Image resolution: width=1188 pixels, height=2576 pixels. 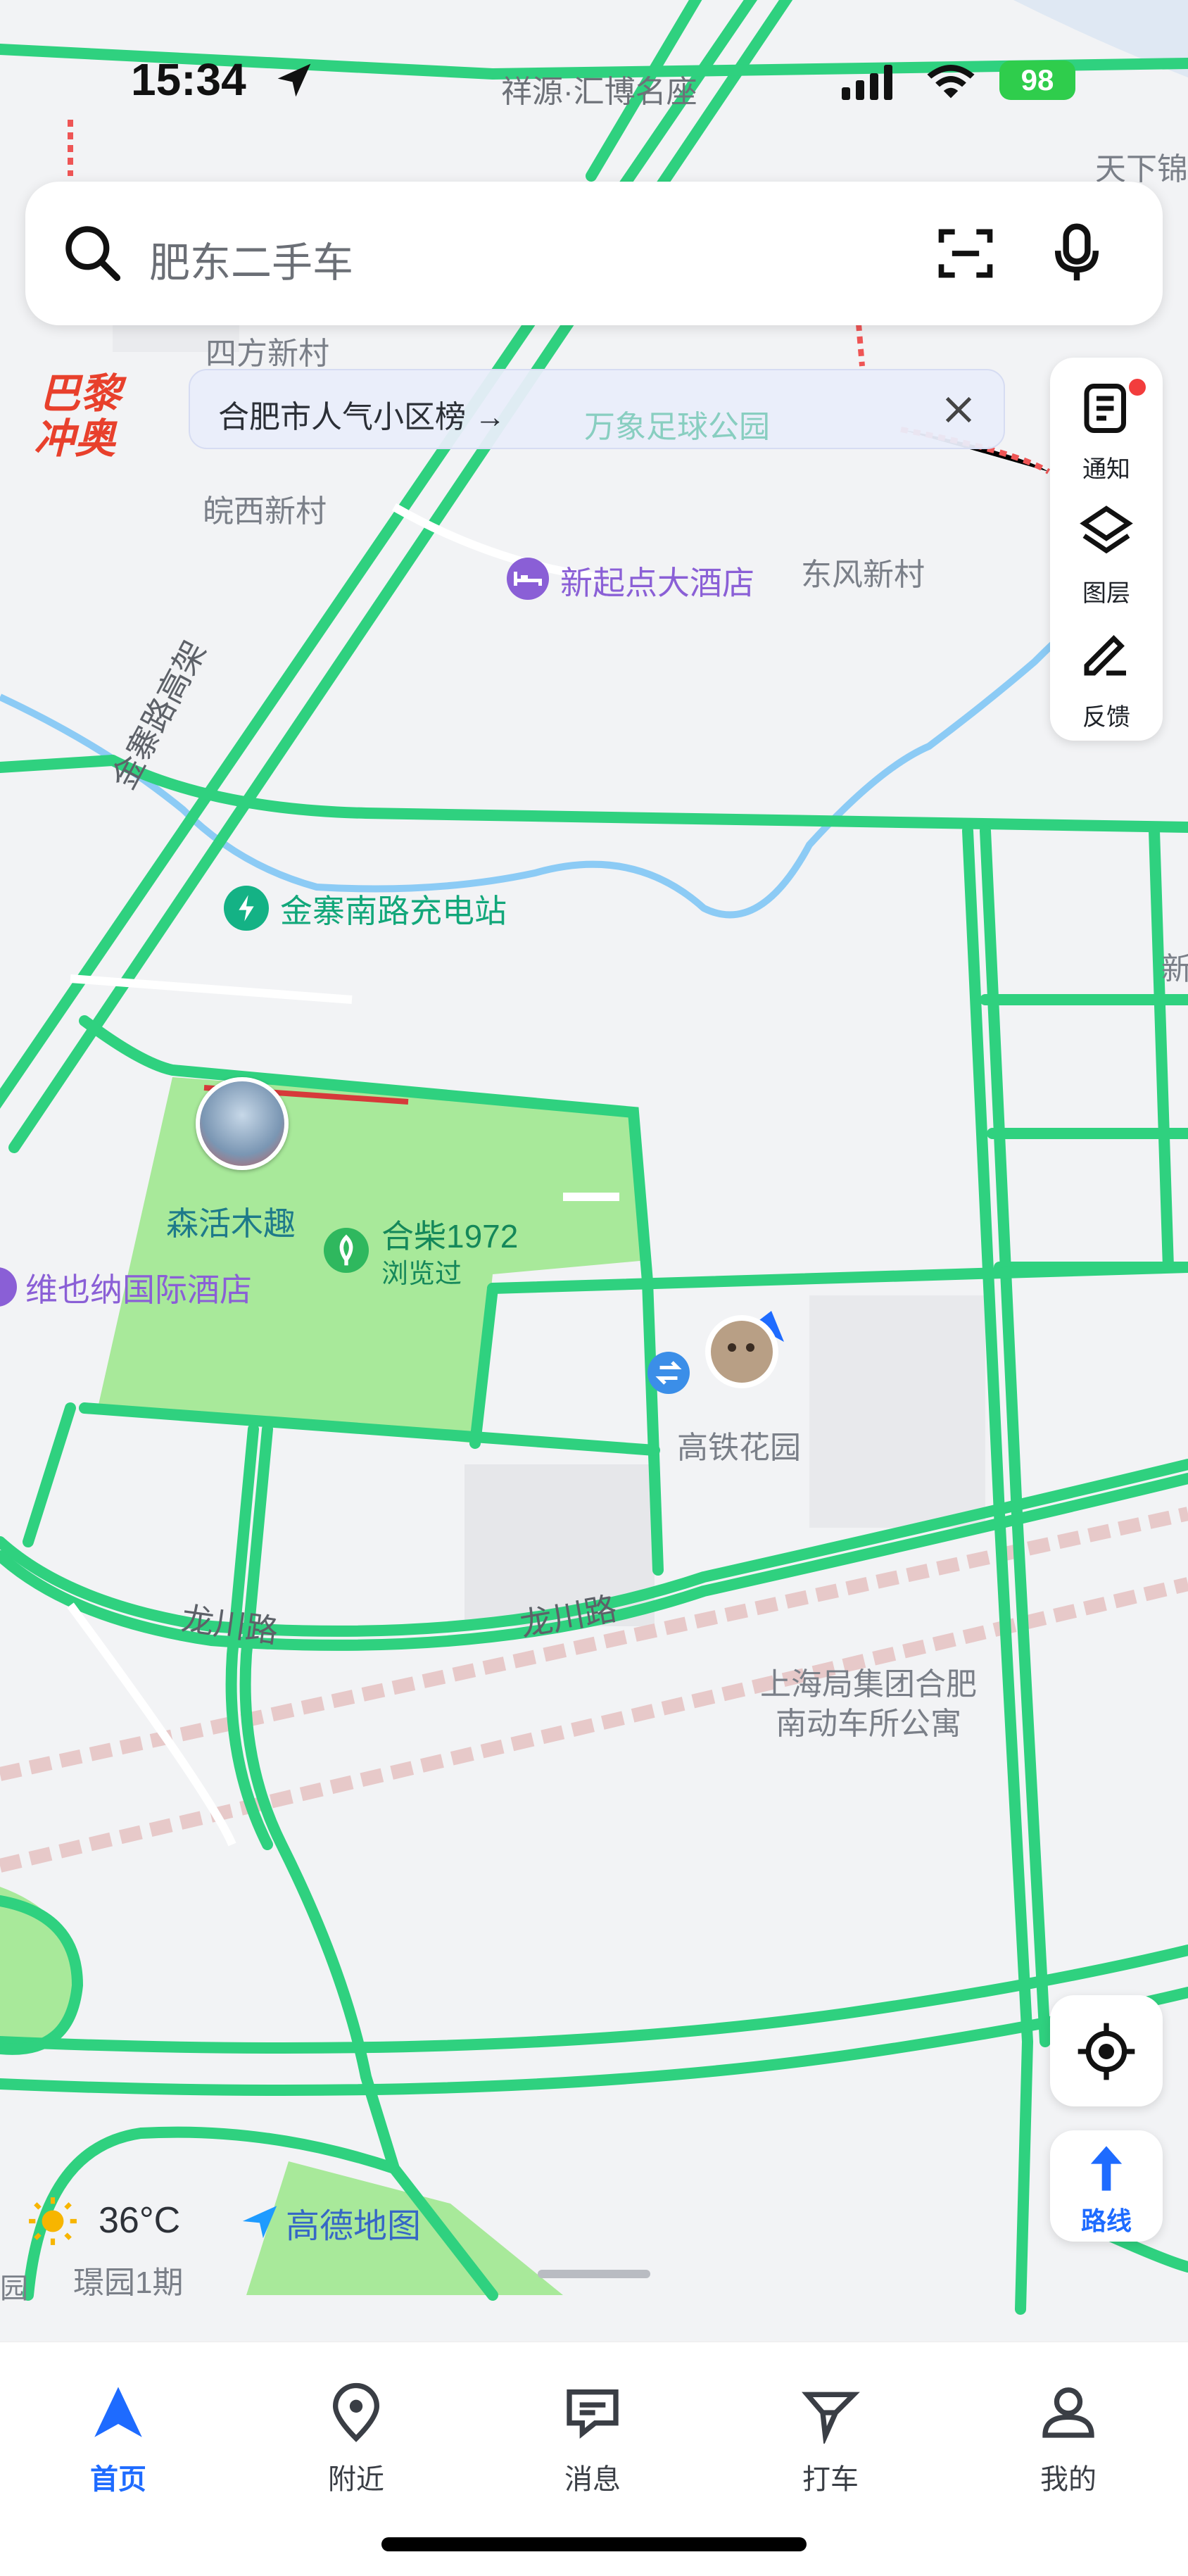 I want to click on taxi-flag-icon, so click(x=830, y=2414).